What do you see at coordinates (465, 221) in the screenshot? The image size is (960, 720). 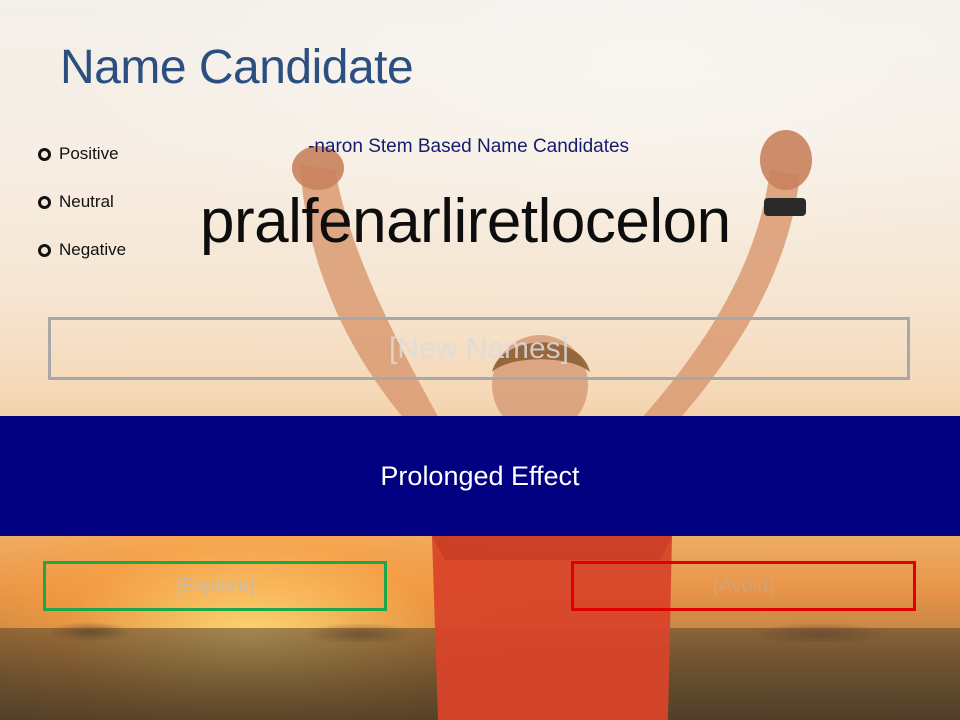 I see `candidate-name: pralfenarliretlocelon` at bounding box center [465, 221].